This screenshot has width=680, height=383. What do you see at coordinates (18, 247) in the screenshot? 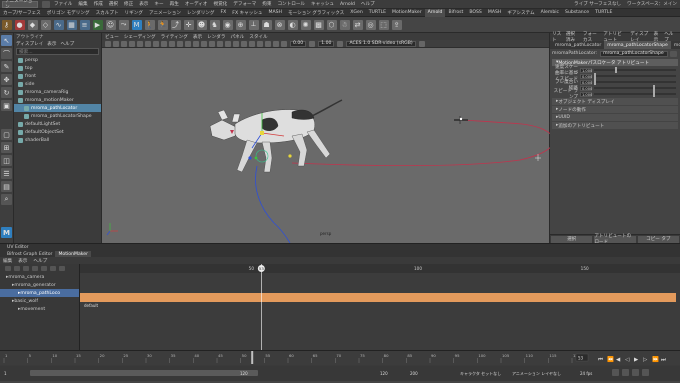
I see `tab-uv-editor: UV Editor` at bounding box center [18, 247].